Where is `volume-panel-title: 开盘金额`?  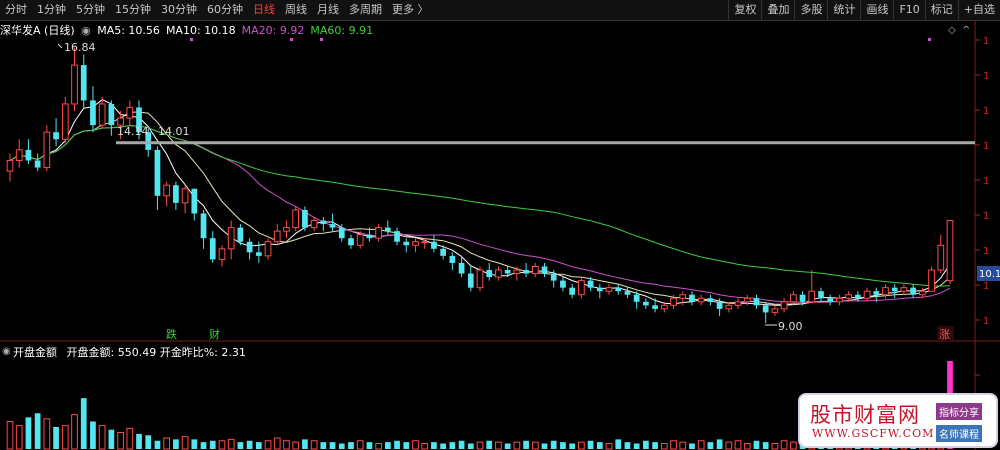 volume-panel-title: 开盘金额 is located at coordinates (35, 352).